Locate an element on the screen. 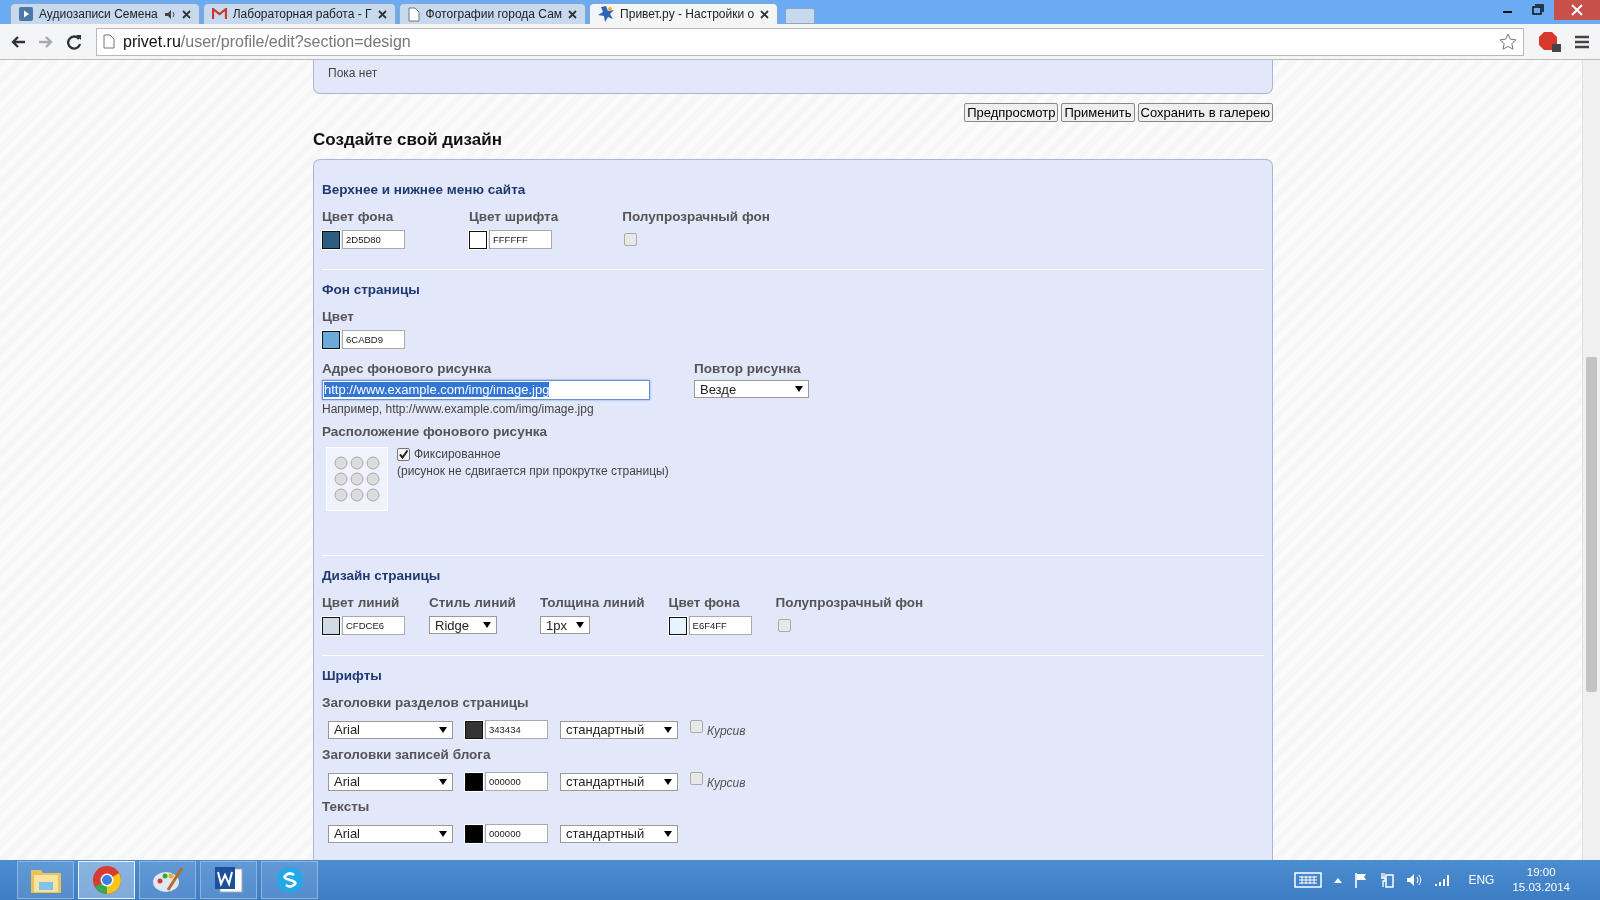 This screenshot has width=1600, height=900. action-button: Сохранить в галерею is located at coordinates (1205, 112).